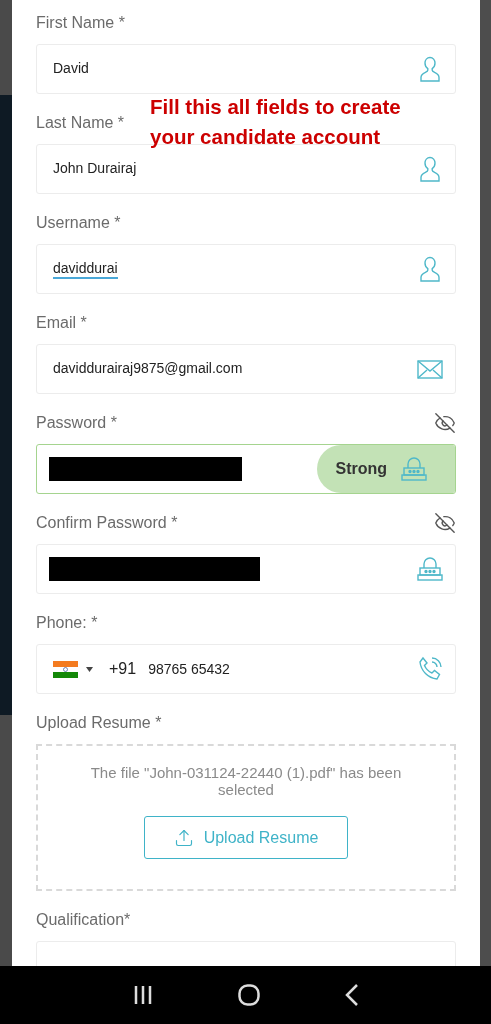  Describe the element at coordinates (80, 23) in the screenshot. I see `field-label: First Name *` at that location.